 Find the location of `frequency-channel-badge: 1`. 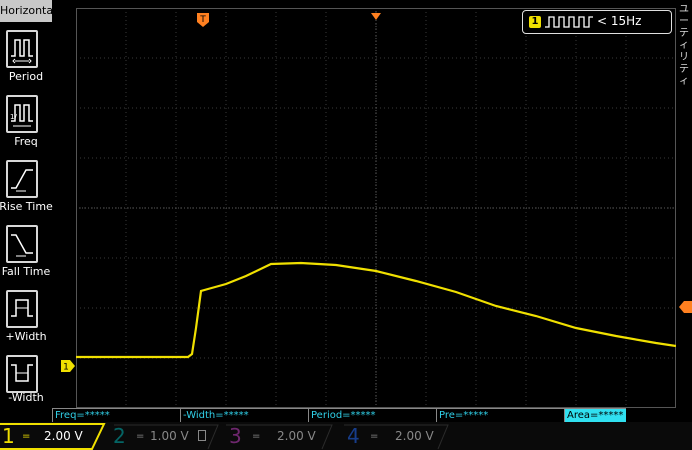

frequency-channel-badge: 1 is located at coordinates (535, 22).